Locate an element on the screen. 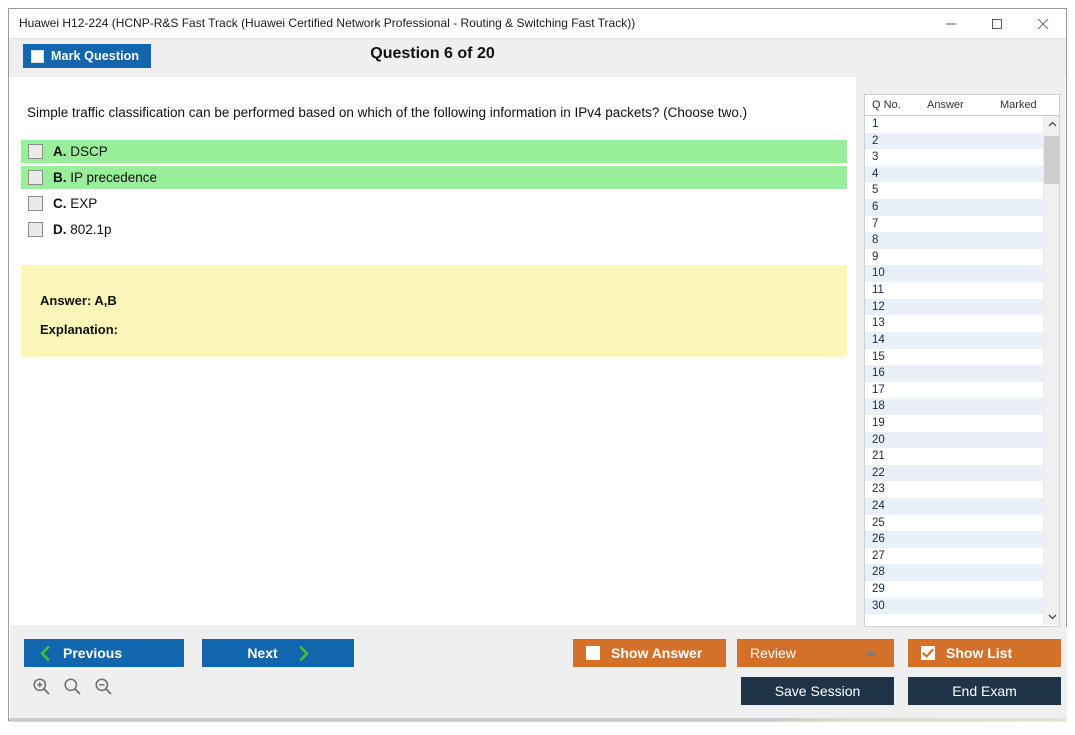  review-dropdown: Review is located at coordinates (815, 653).